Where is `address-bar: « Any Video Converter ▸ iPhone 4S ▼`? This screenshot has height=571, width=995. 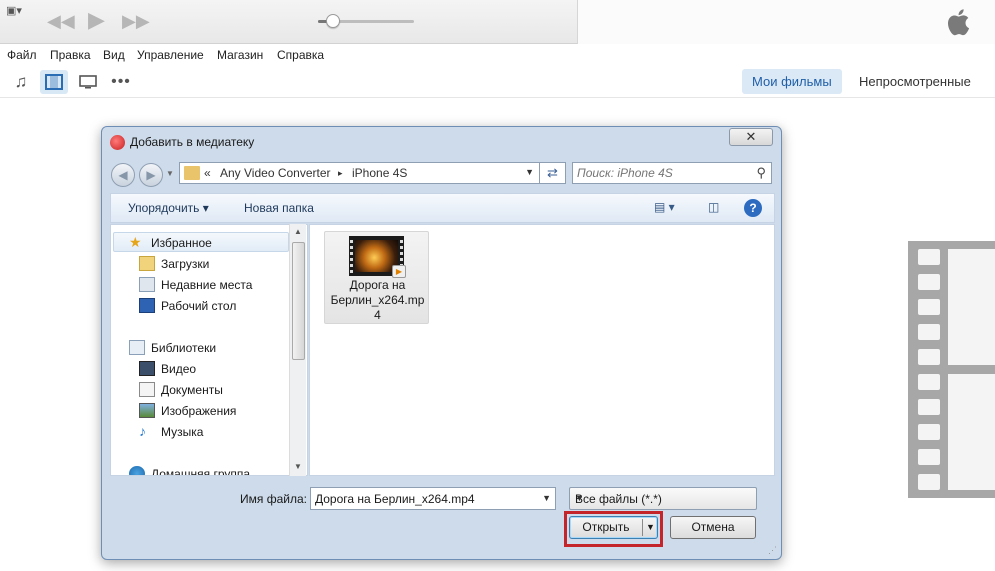 address-bar: « Any Video Converter ▸ iPhone 4S ▼ is located at coordinates (372, 173).